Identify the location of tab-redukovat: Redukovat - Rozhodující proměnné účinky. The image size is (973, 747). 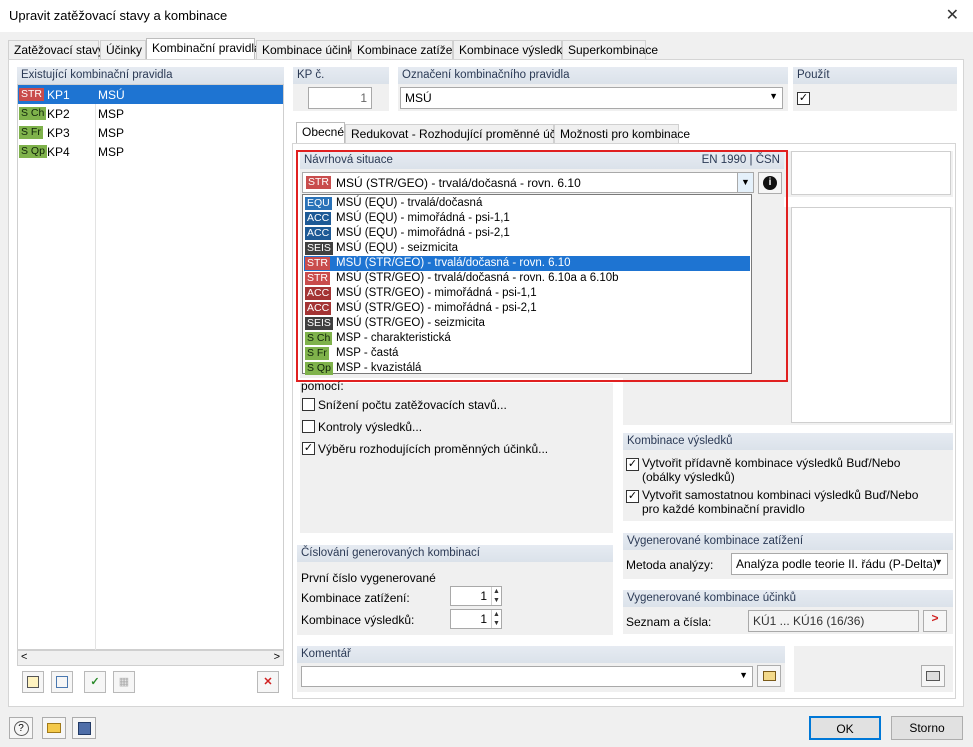
(461, 133).